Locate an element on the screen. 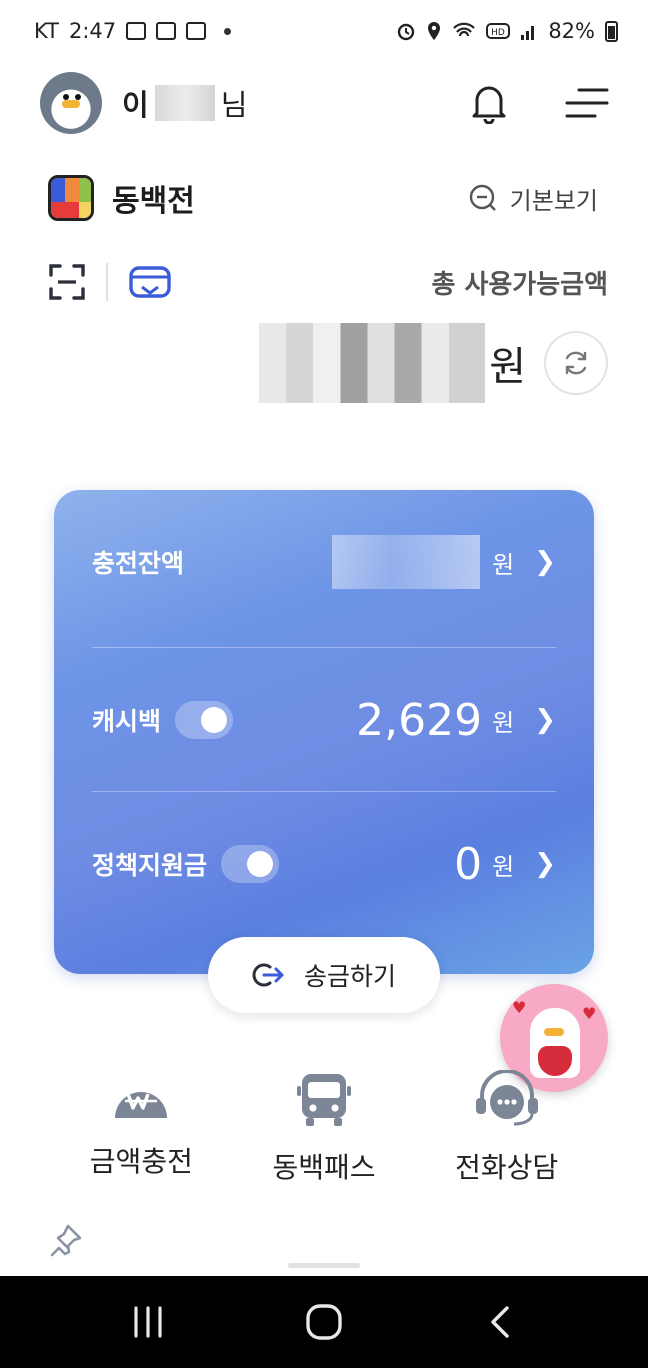  gallery-notification-icon is located at coordinates (136, 31).